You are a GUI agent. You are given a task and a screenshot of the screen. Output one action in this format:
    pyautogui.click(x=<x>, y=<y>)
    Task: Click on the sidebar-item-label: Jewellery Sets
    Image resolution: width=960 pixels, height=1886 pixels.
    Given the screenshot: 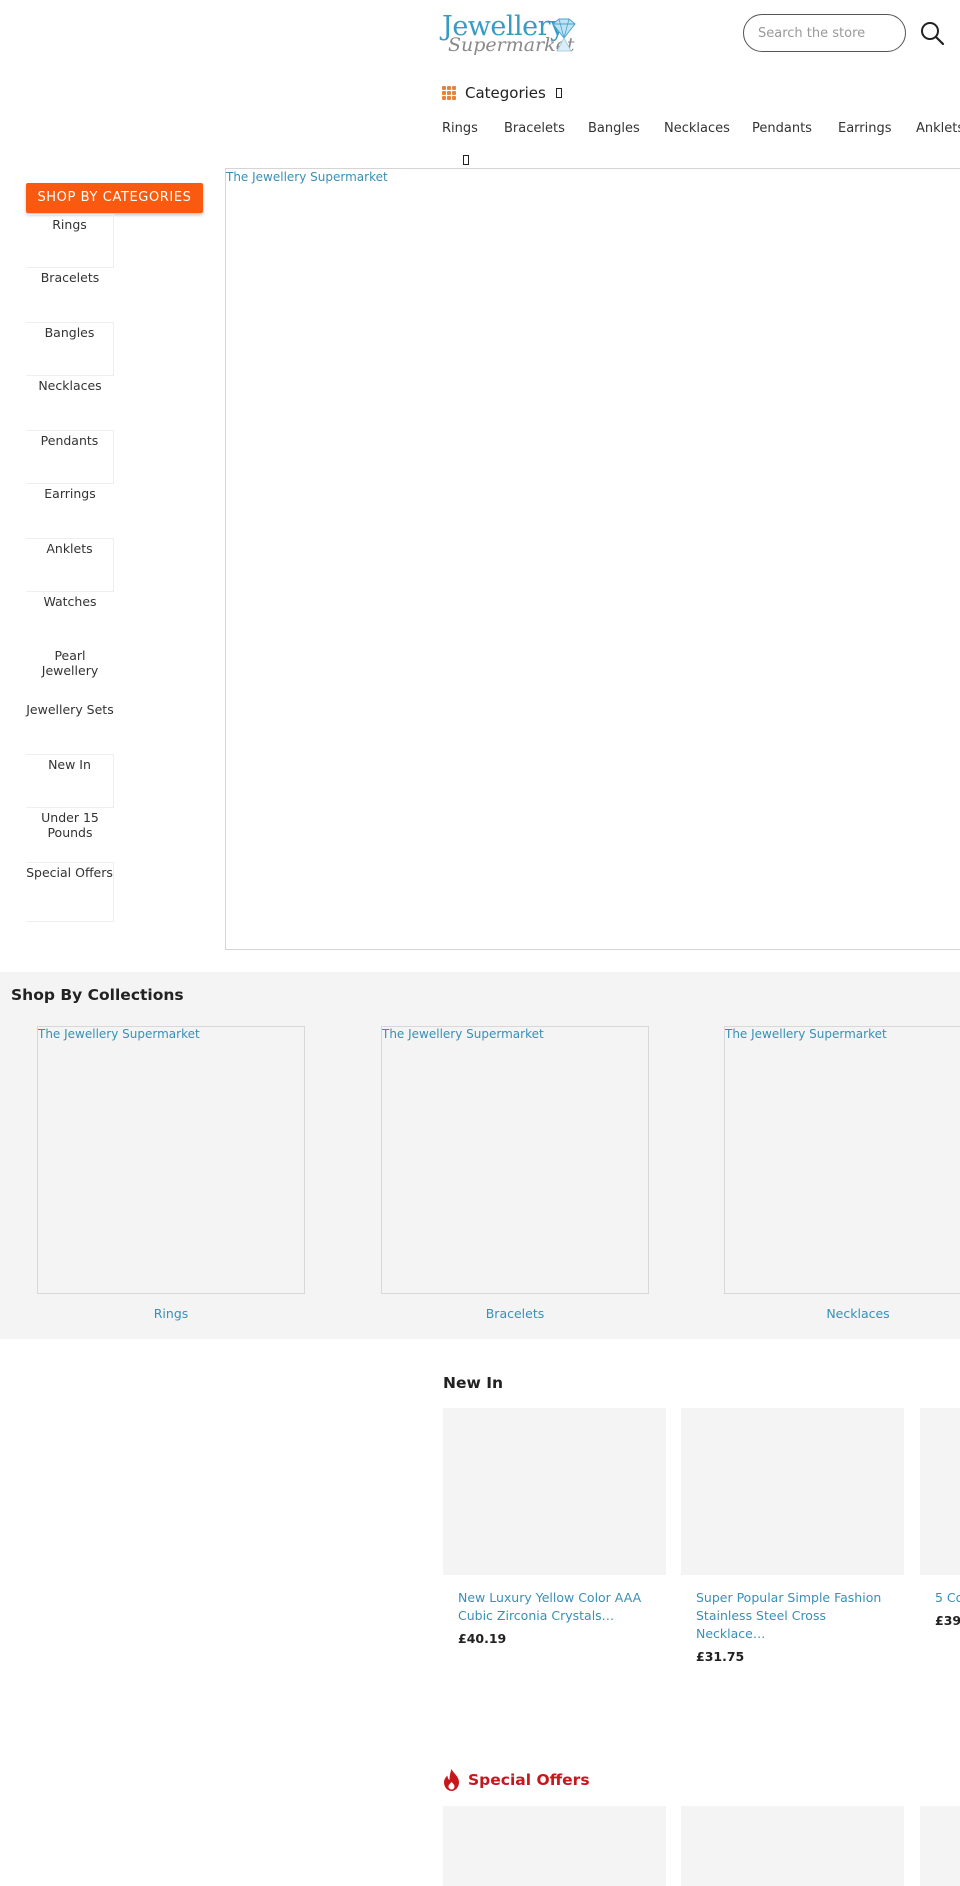 What is the action you would take?
    pyautogui.click(x=70, y=709)
    